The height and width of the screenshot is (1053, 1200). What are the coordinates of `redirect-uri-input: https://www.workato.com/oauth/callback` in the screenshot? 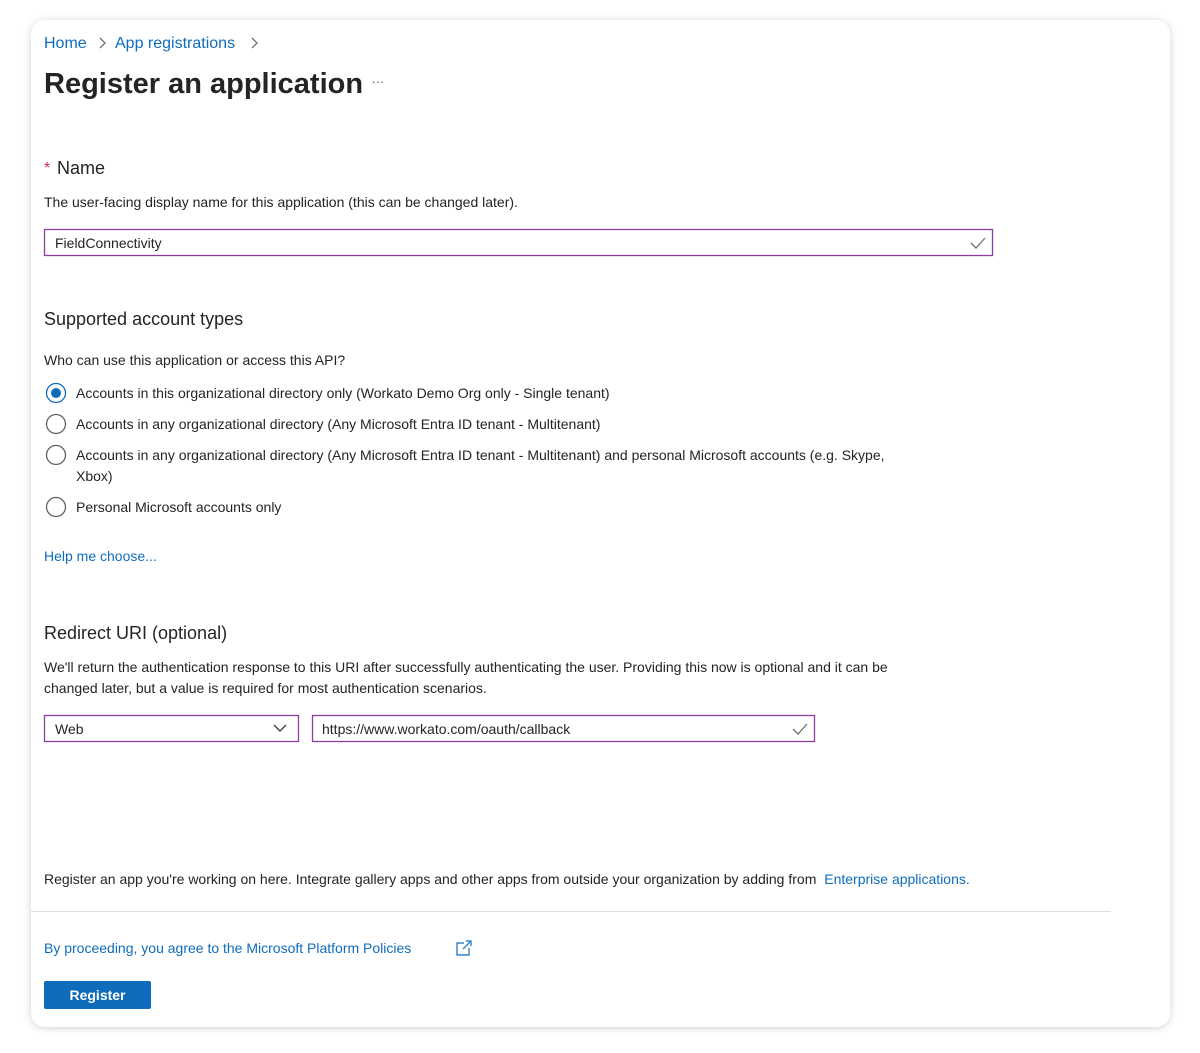 It's located at (563, 728).